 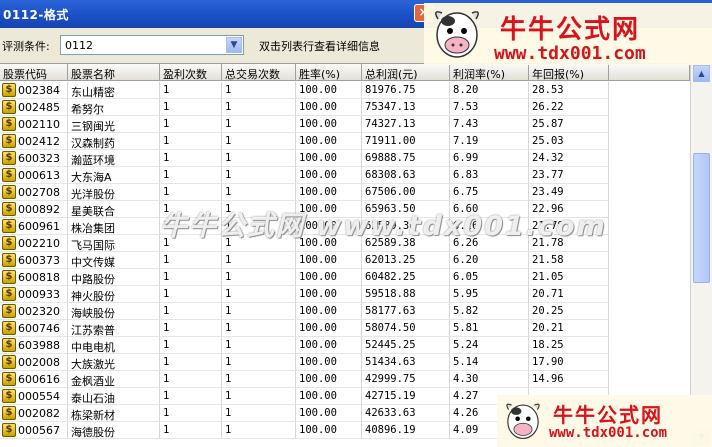 I want to click on table-cell: 42715.19, so click(x=406, y=396).